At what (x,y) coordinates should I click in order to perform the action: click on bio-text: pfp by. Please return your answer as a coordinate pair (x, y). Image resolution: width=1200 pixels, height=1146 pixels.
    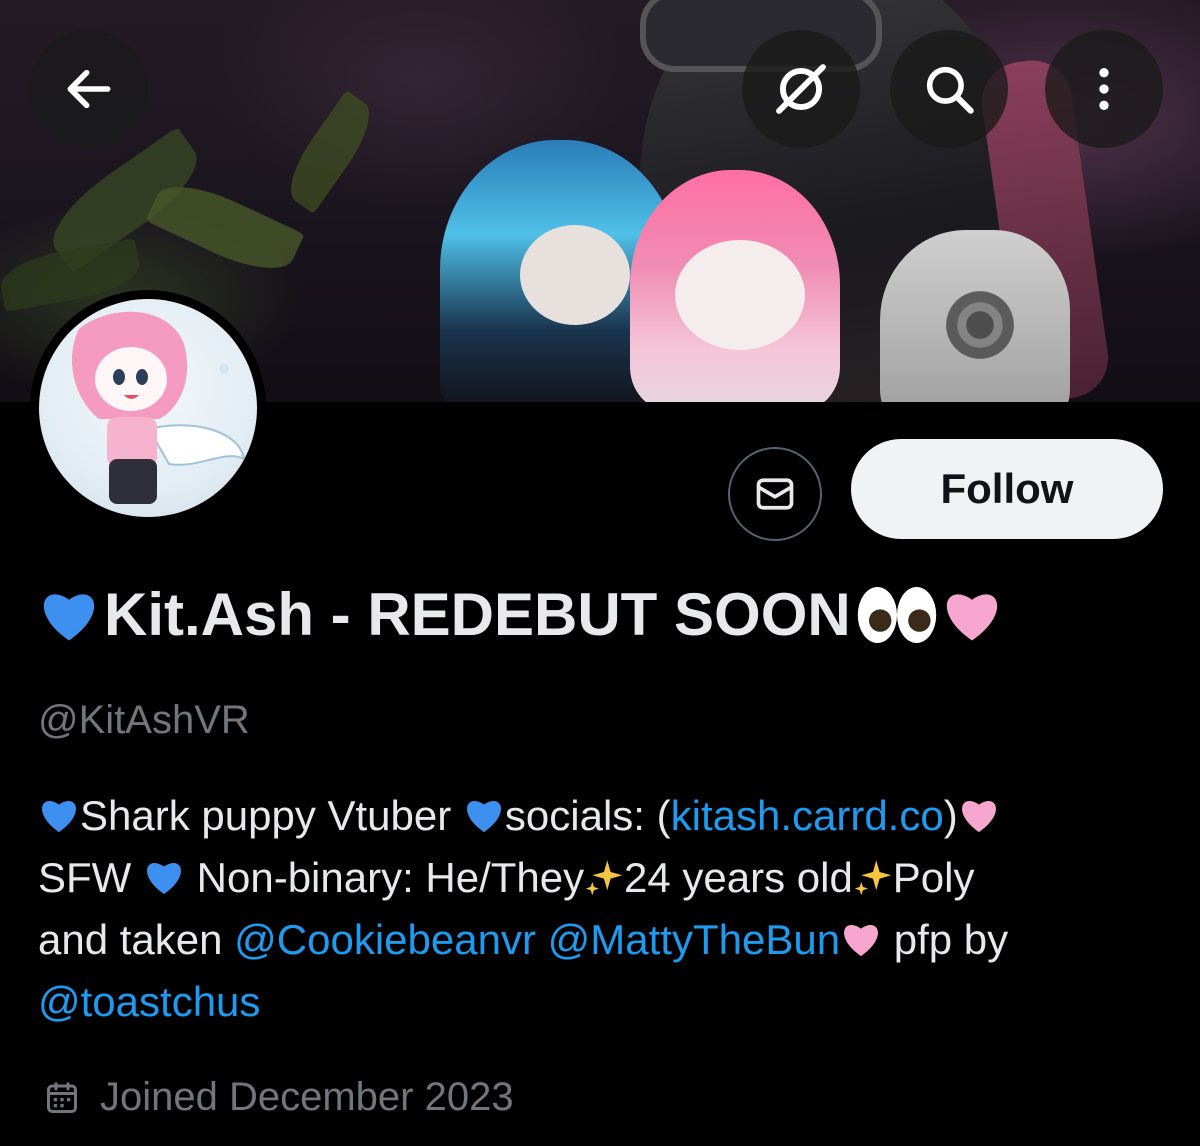
    Looking at the image, I should click on (945, 939).